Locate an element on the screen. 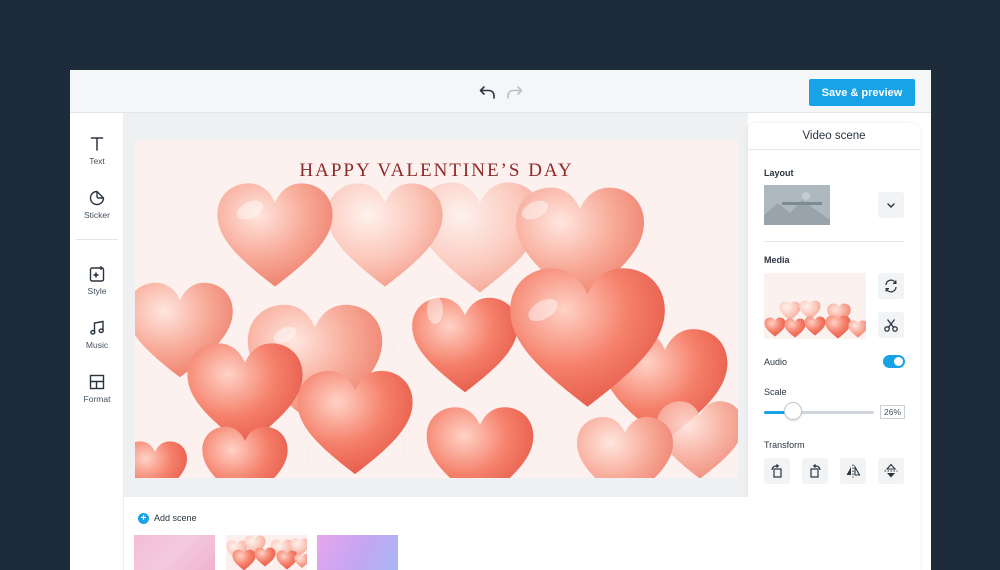 The image size is (1000, 570). redo-icon is located at coordinates (514, 92).